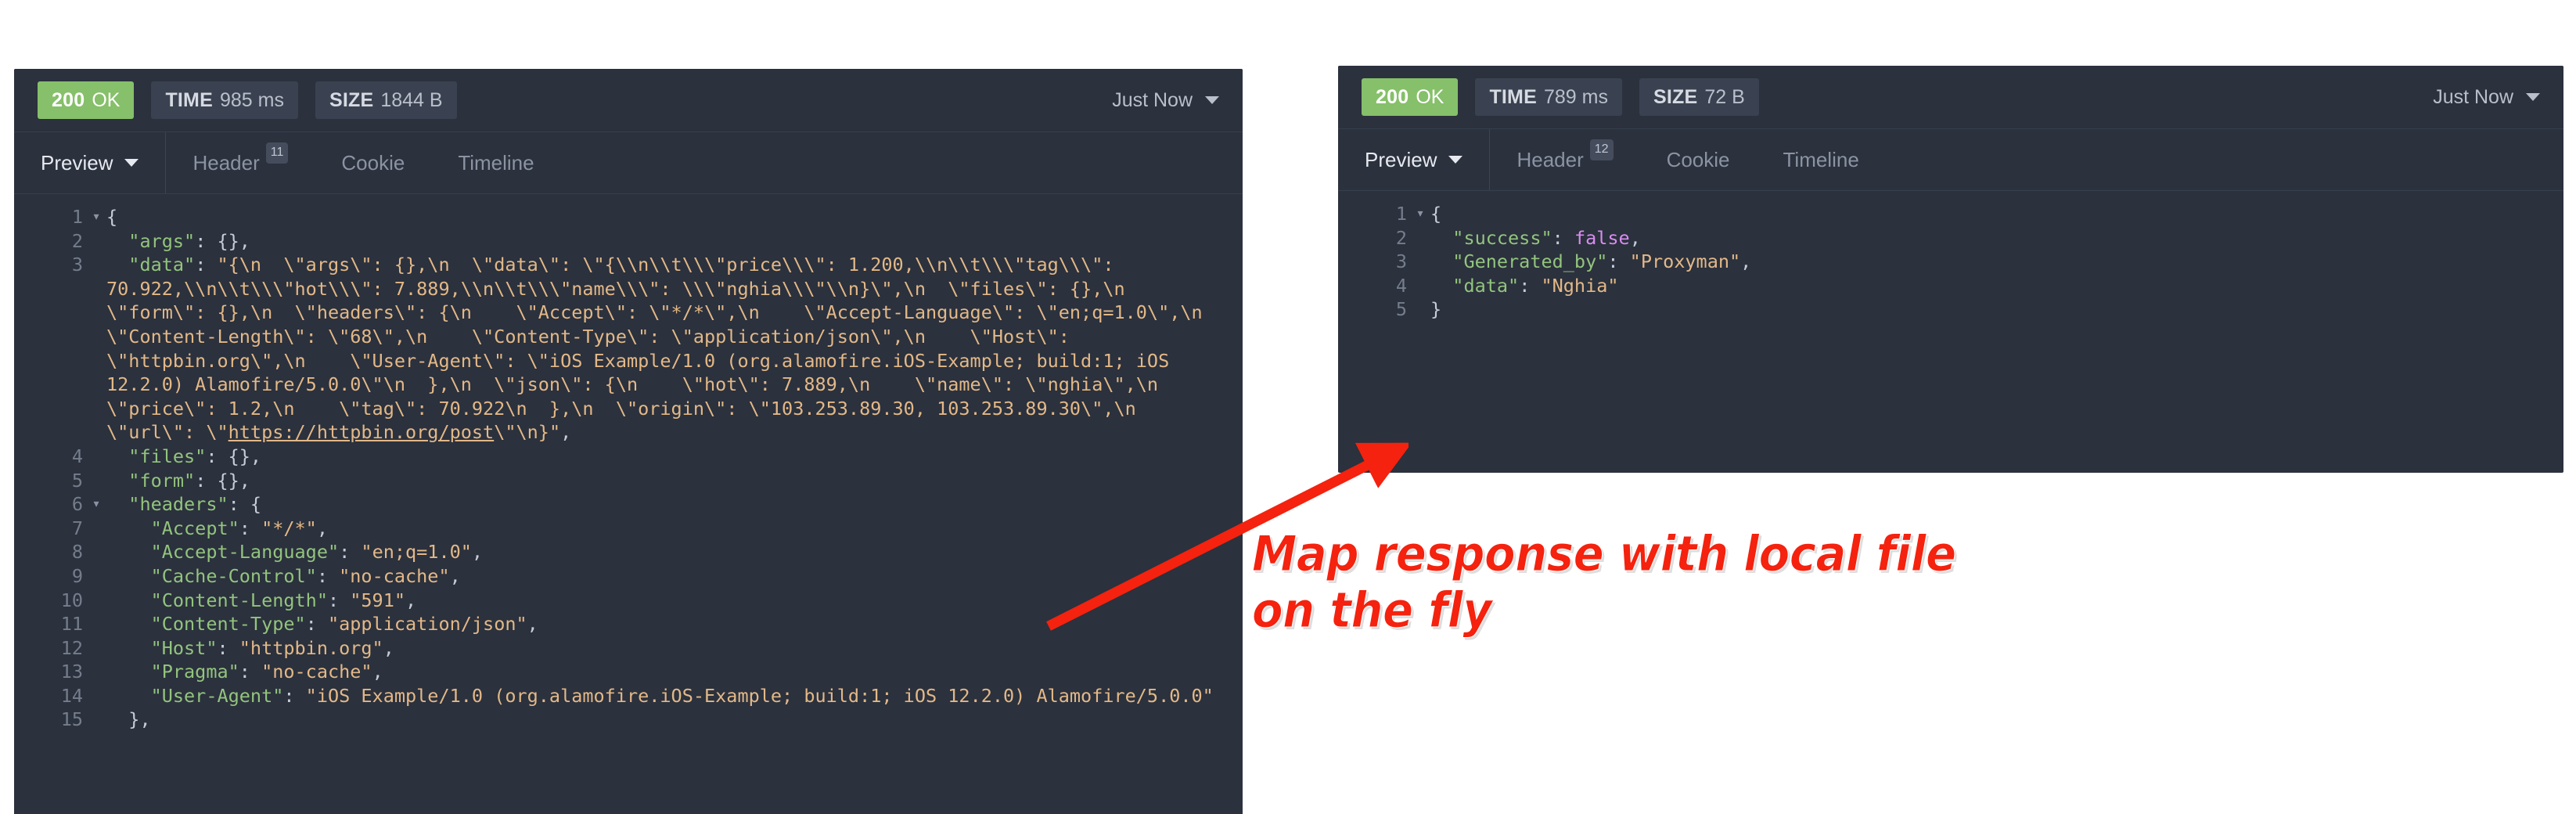 The height and width of the screenshot is (814, 2576). Describe the element at coordinates (674, 241) in the screenshot. I see `code-line-text: "args": {},` at that location.